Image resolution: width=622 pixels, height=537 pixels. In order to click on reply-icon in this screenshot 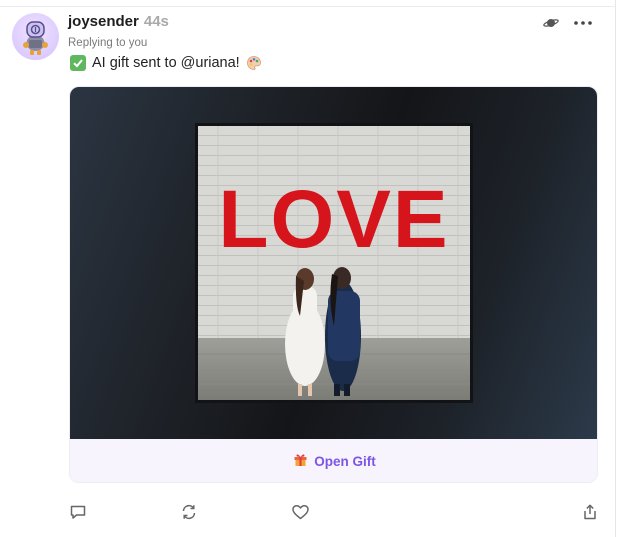, I will do `click(78, 512)`.